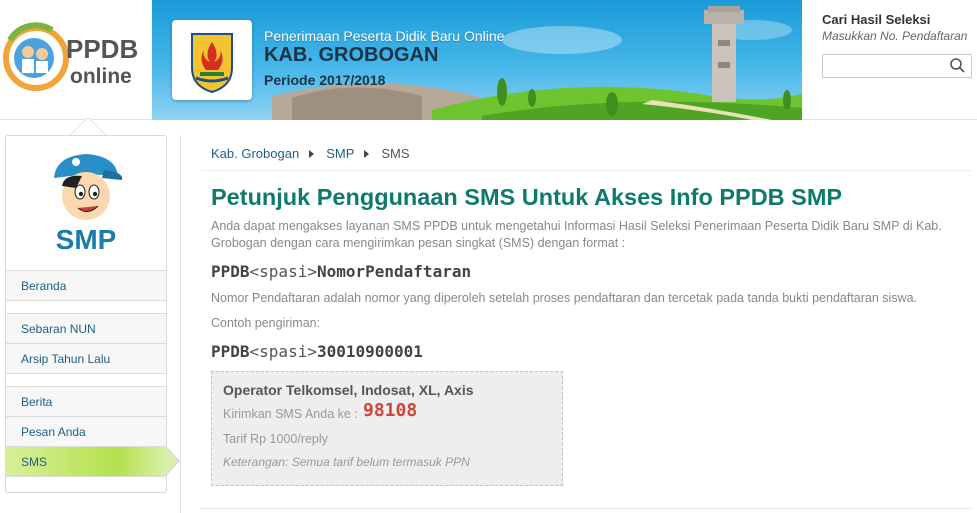  Describe the element at coordinates (395, 154) in the screenshot. I see `breadcrumb-item-current: SMS` at that location.